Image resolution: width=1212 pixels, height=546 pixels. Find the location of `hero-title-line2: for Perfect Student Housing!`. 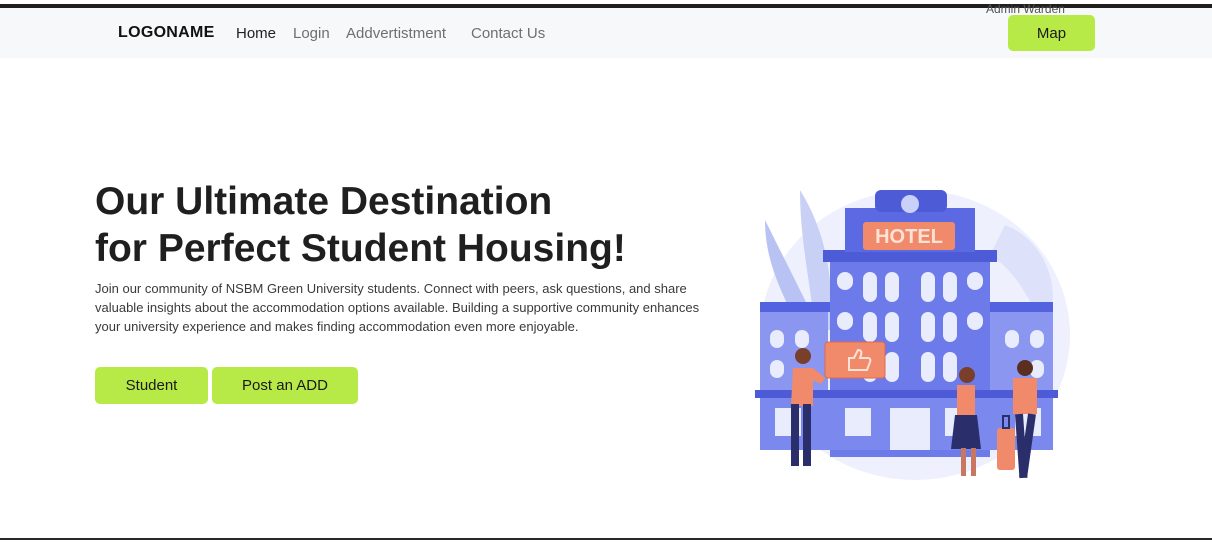

hero-title-line2: for Perfect Student Housing! is located at coordinates (360, 248).